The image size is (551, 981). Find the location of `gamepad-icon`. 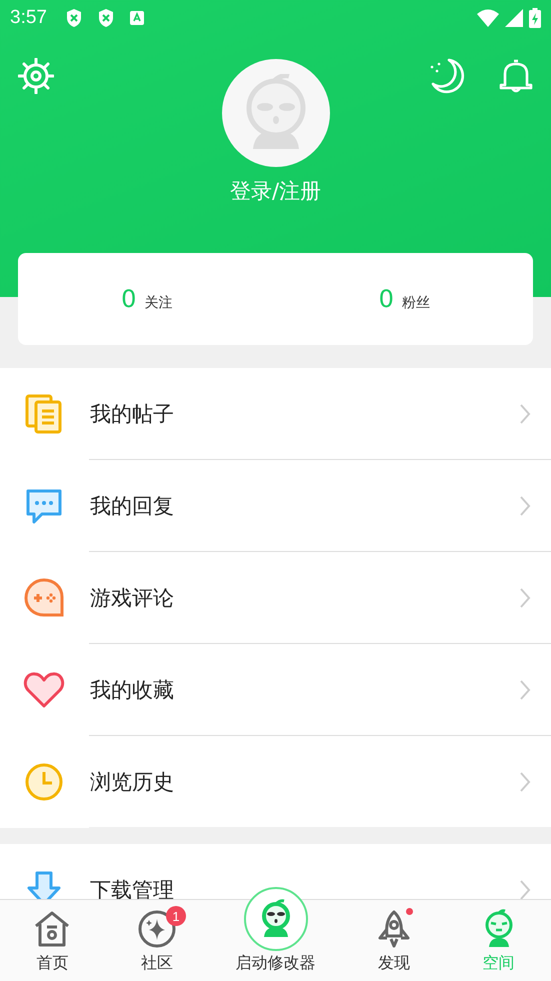

gamepad-icon is located at coordinates (44, 597).